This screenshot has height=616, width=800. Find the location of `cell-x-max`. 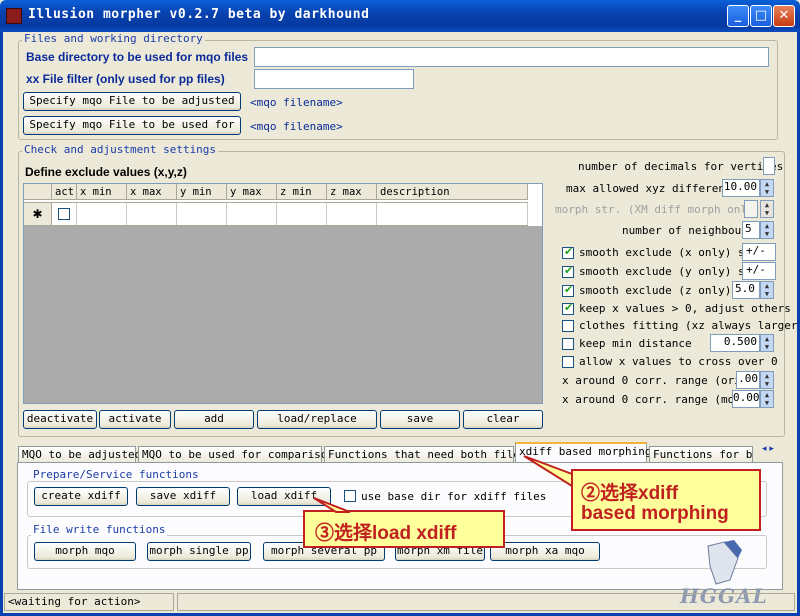

cell-x-max is located at coordinates (152, 214).